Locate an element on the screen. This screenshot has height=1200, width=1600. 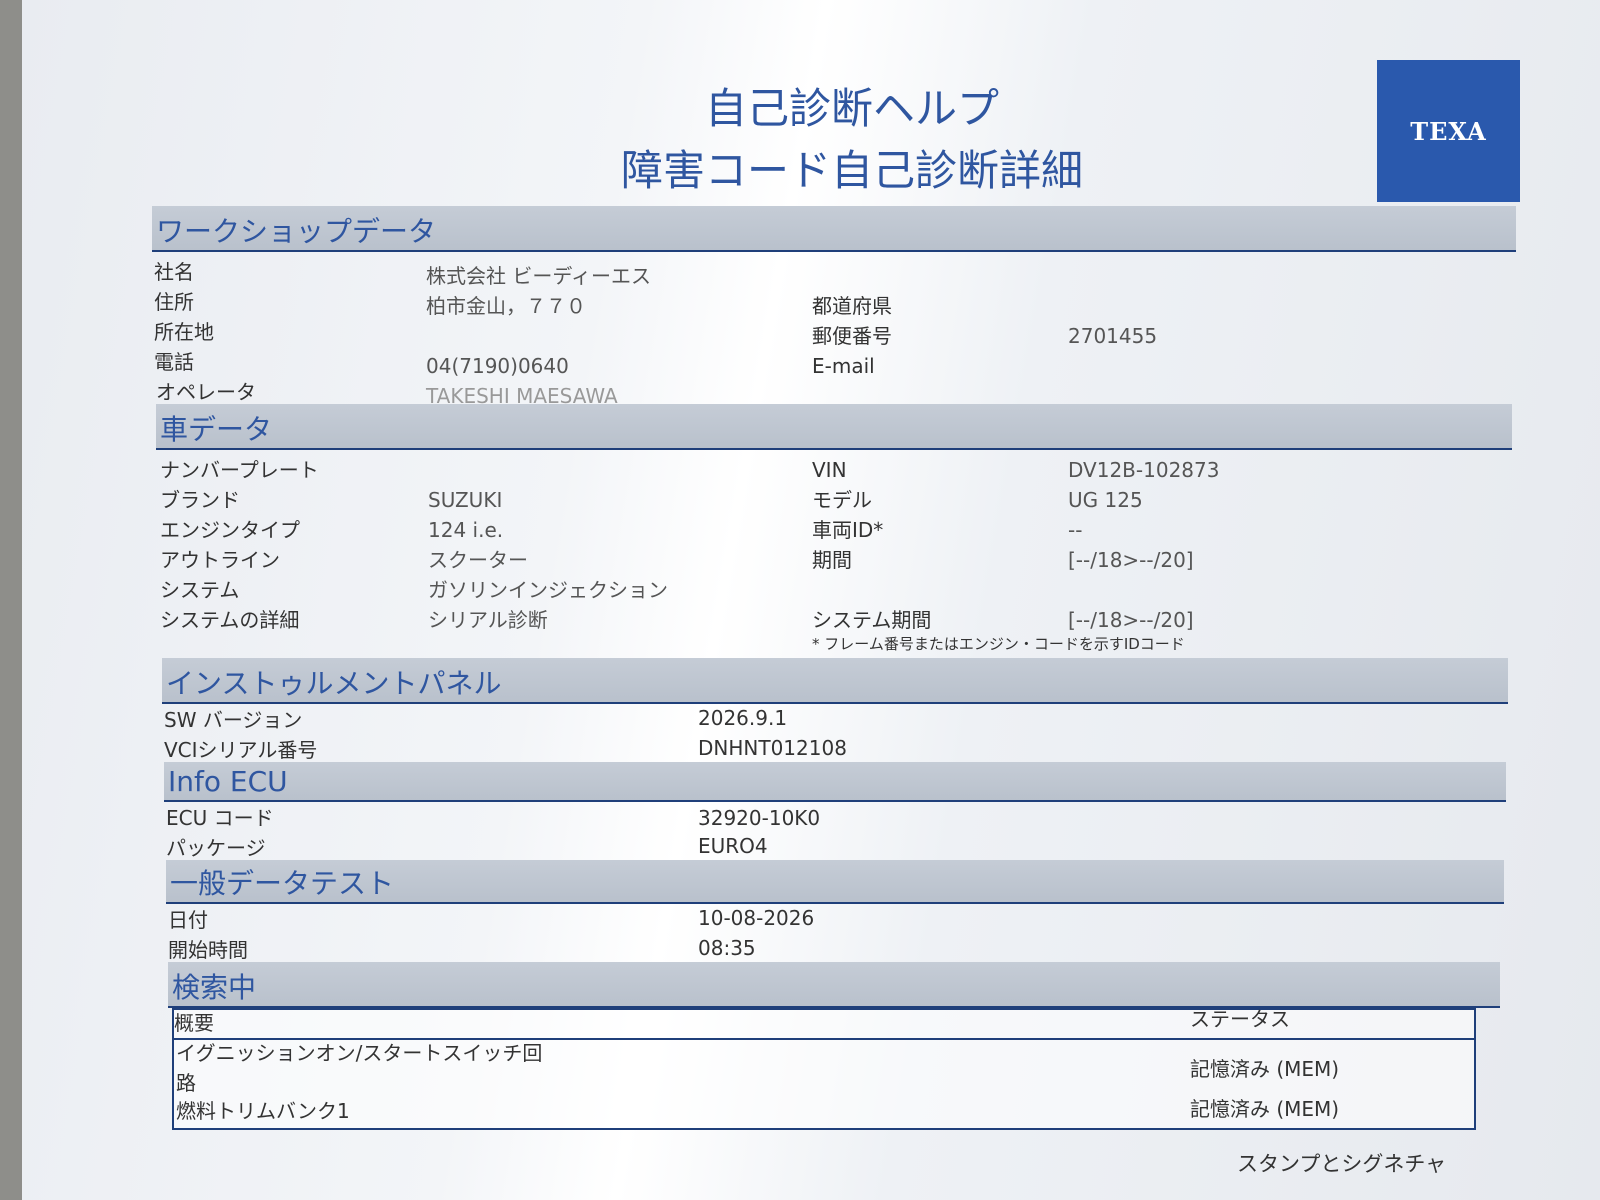
sw-version-label: SW バージョン is located at coordinates (233, 720).